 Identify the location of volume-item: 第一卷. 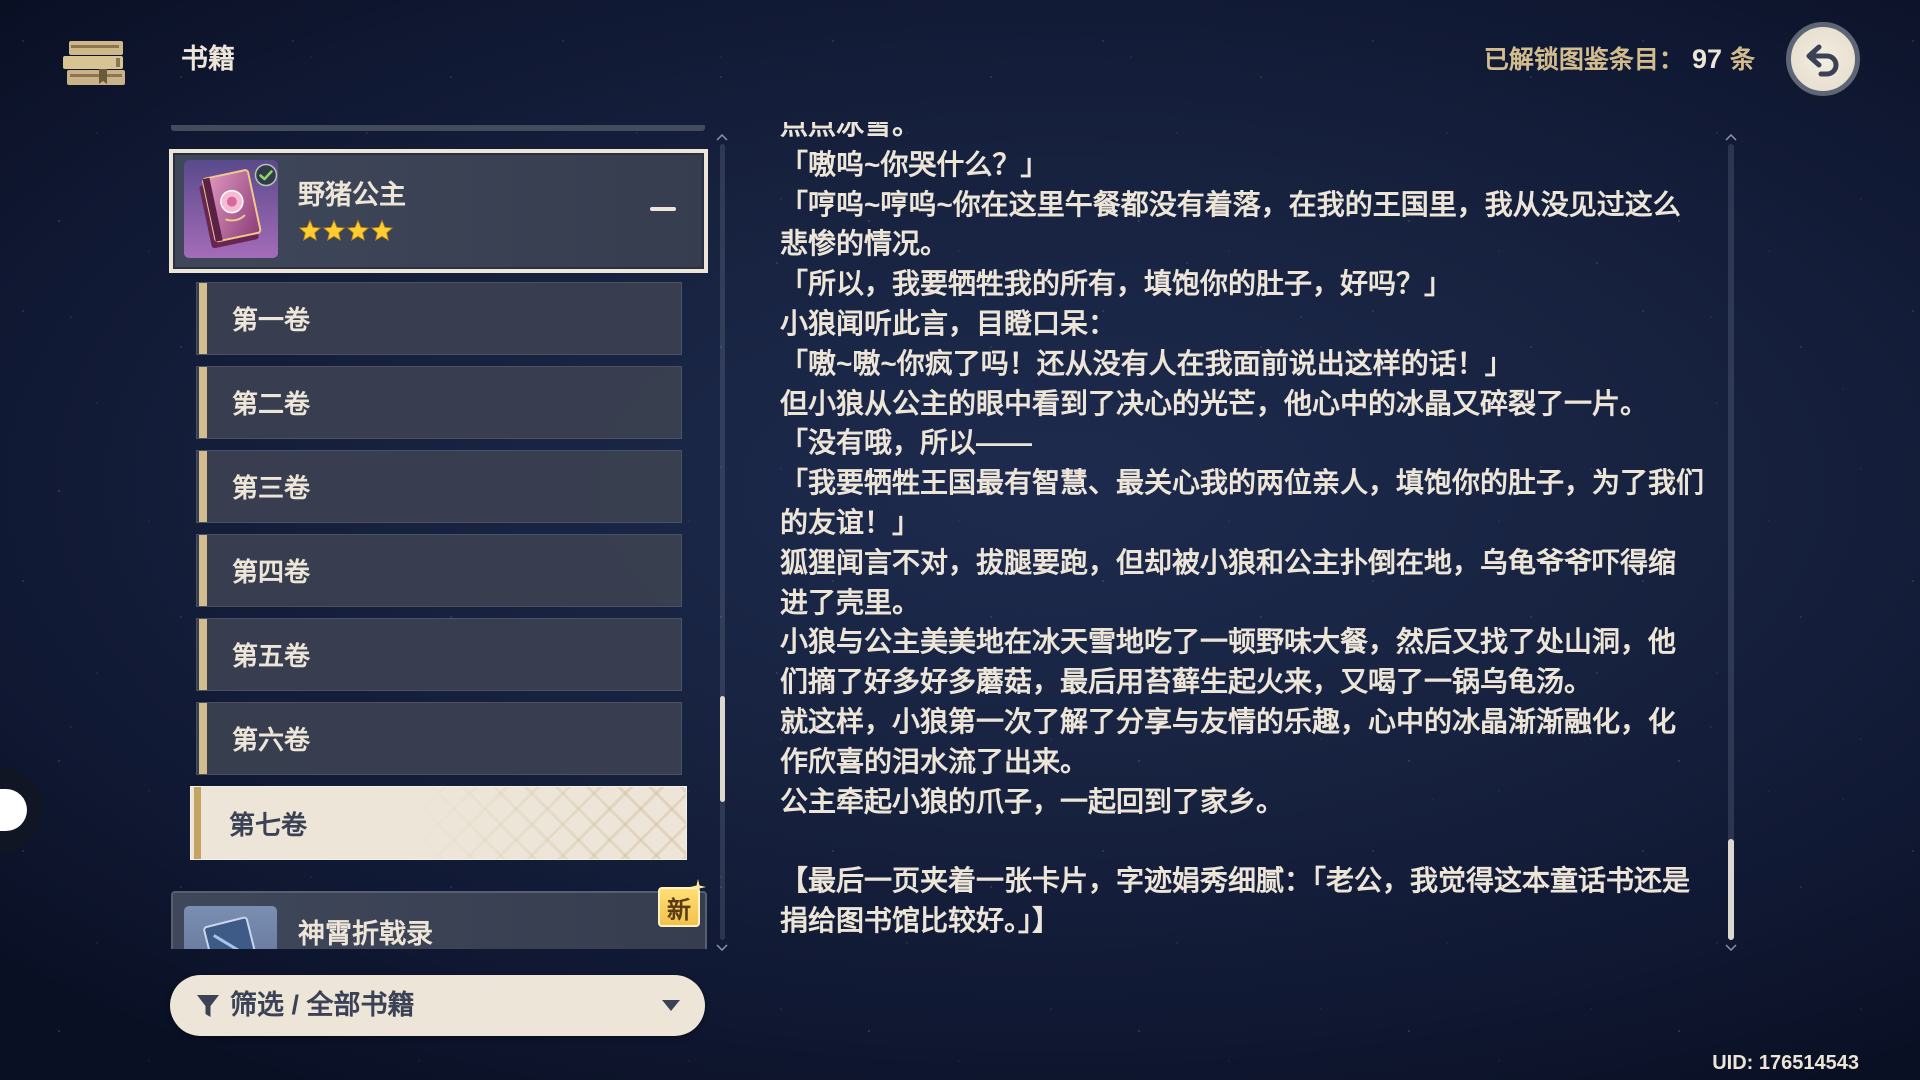
(439, 318).